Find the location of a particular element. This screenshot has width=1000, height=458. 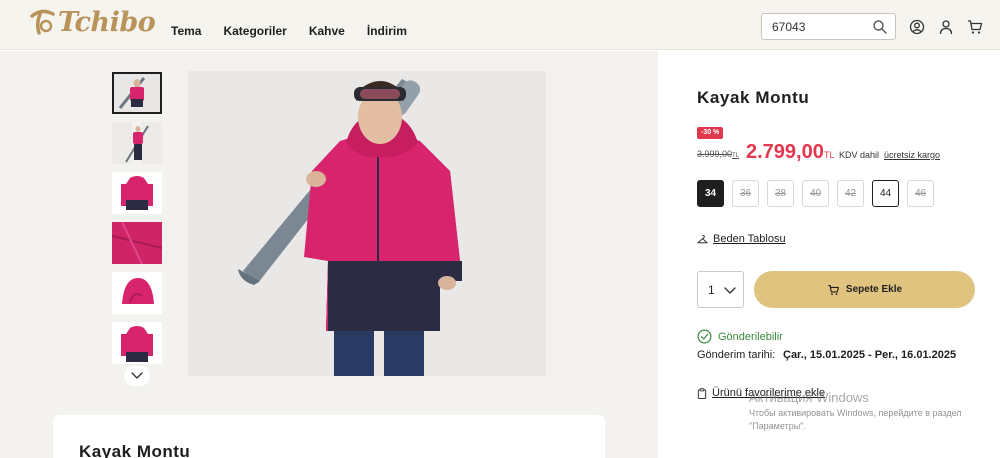

free-shipping-link: ücretsiz kargo is located at coordinates (912, 155).